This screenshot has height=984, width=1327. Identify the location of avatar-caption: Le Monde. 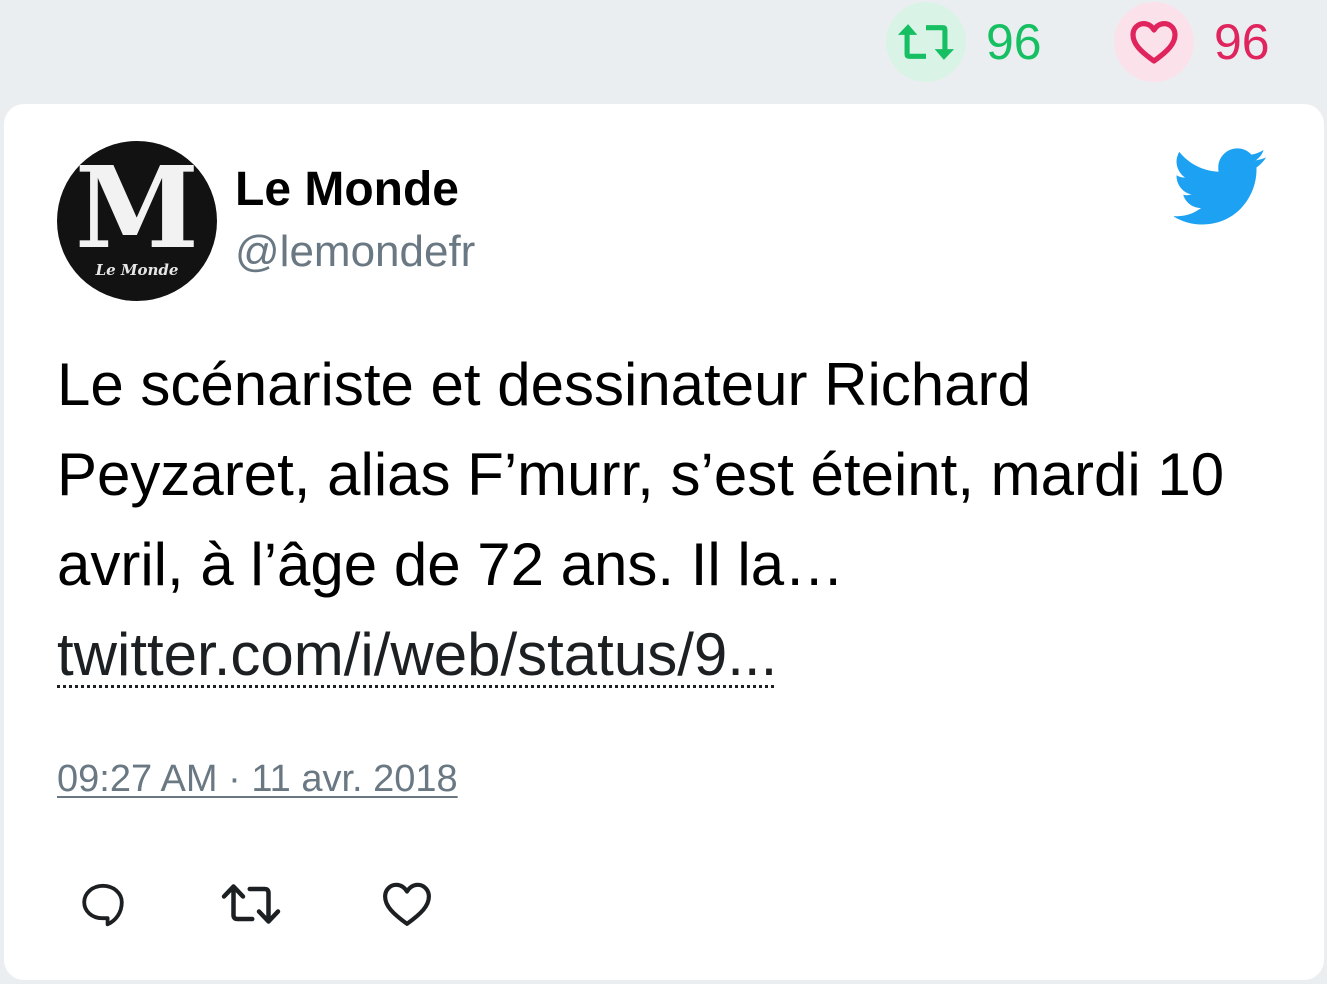
(137, 270).